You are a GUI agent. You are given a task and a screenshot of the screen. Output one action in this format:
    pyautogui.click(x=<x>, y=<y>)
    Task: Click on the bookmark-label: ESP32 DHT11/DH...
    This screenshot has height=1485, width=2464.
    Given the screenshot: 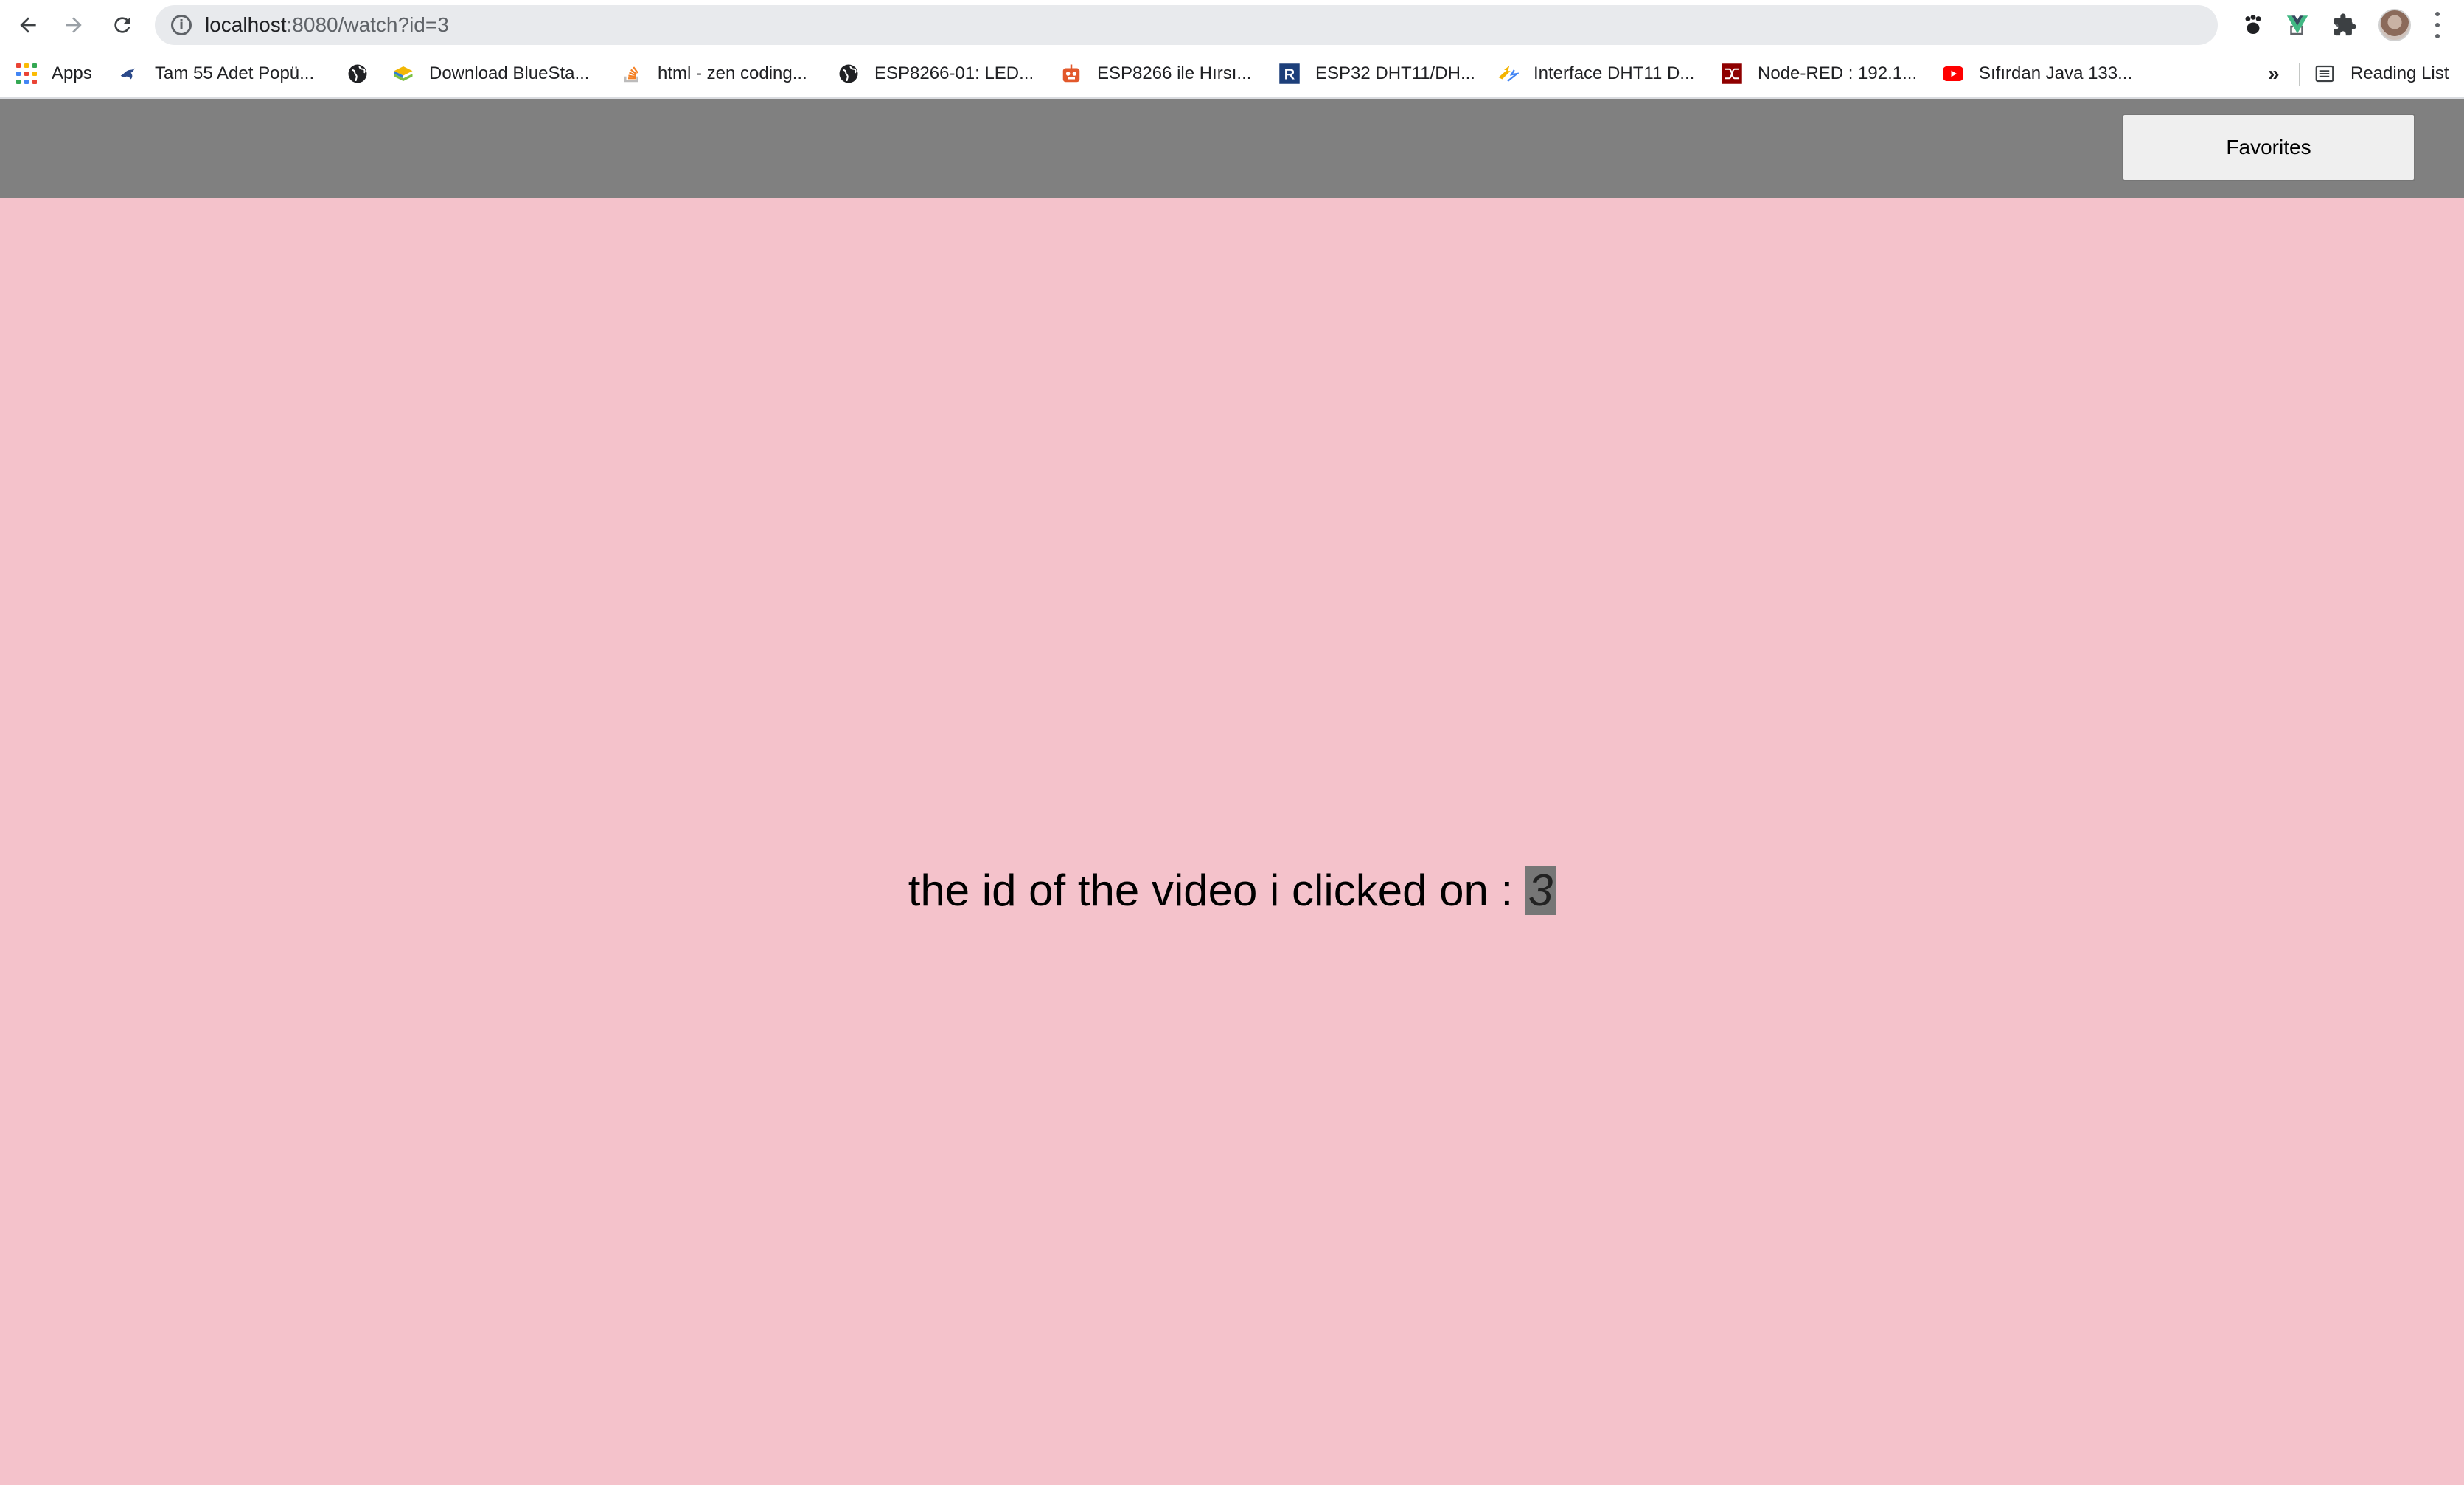 What is the action you would take?
    pyautogui.click(x=1395, y=73)
    